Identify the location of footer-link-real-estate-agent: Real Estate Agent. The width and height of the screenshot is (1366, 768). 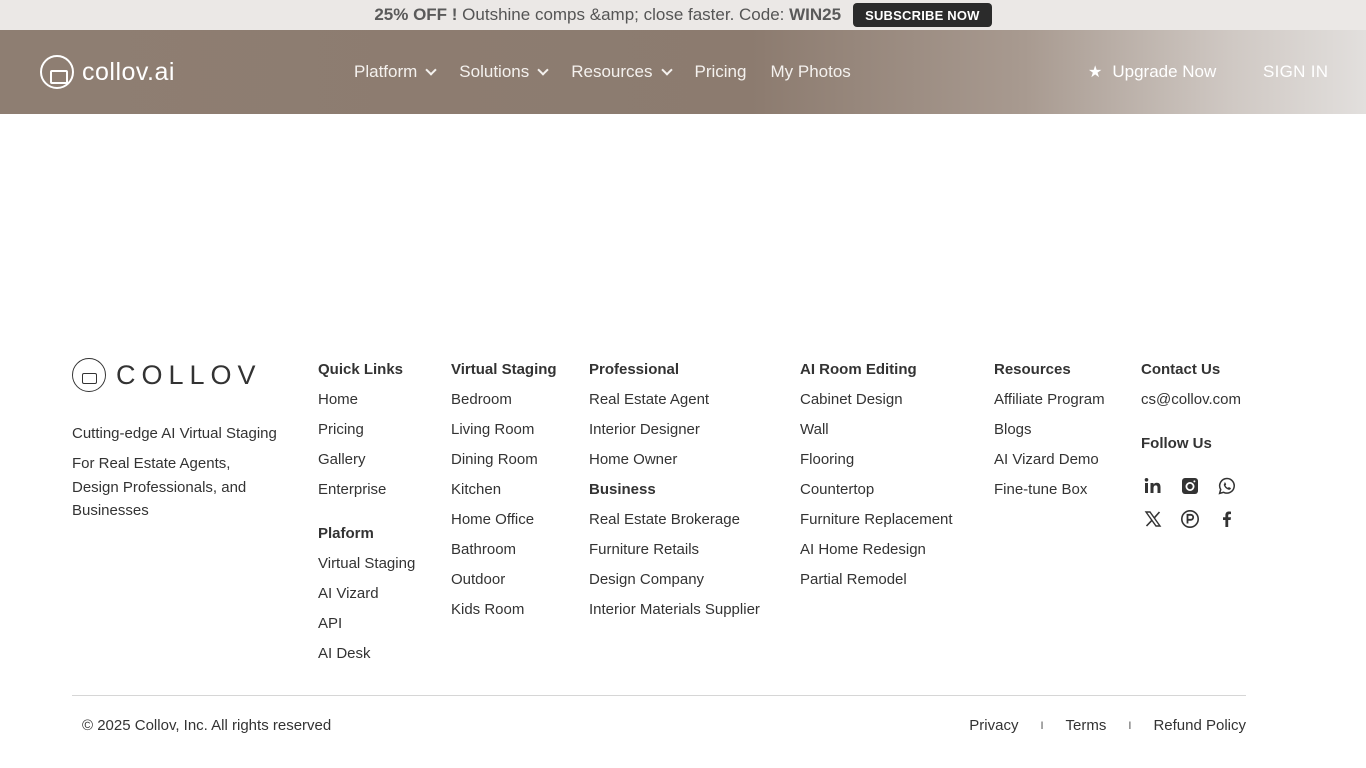
(674, 400).